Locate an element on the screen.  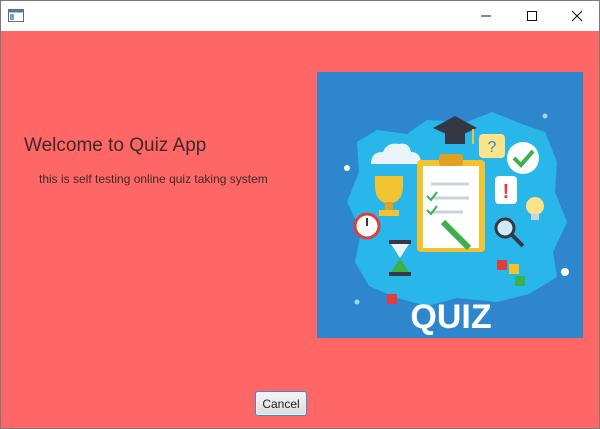
minimize-button is located at coordinates (486, 16).